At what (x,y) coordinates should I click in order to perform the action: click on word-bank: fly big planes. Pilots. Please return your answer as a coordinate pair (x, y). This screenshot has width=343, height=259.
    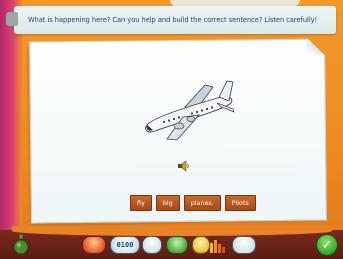
    Looking at the image, I should click on (193, 203).